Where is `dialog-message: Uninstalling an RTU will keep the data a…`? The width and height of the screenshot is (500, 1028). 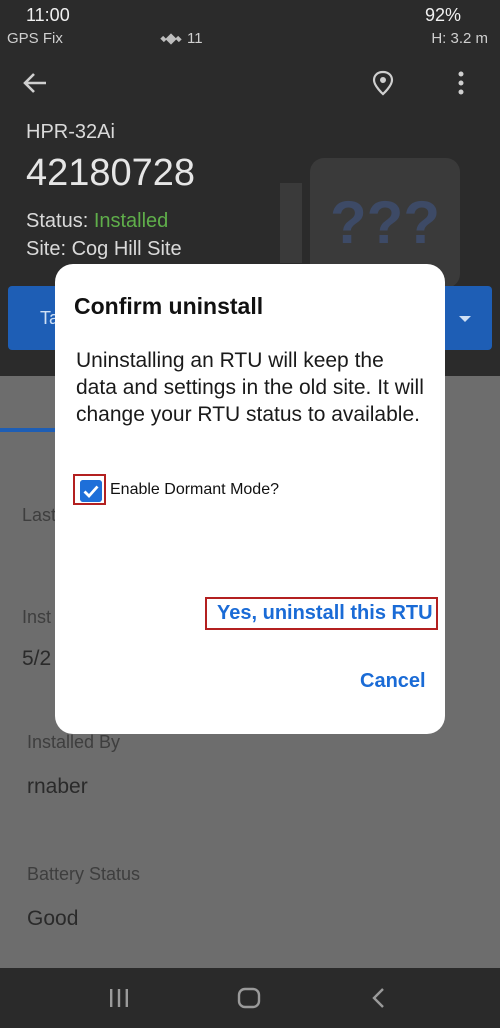 dialog-message: Uninstalling an RTU will keep the data a… is located at coordinates (250, 387).